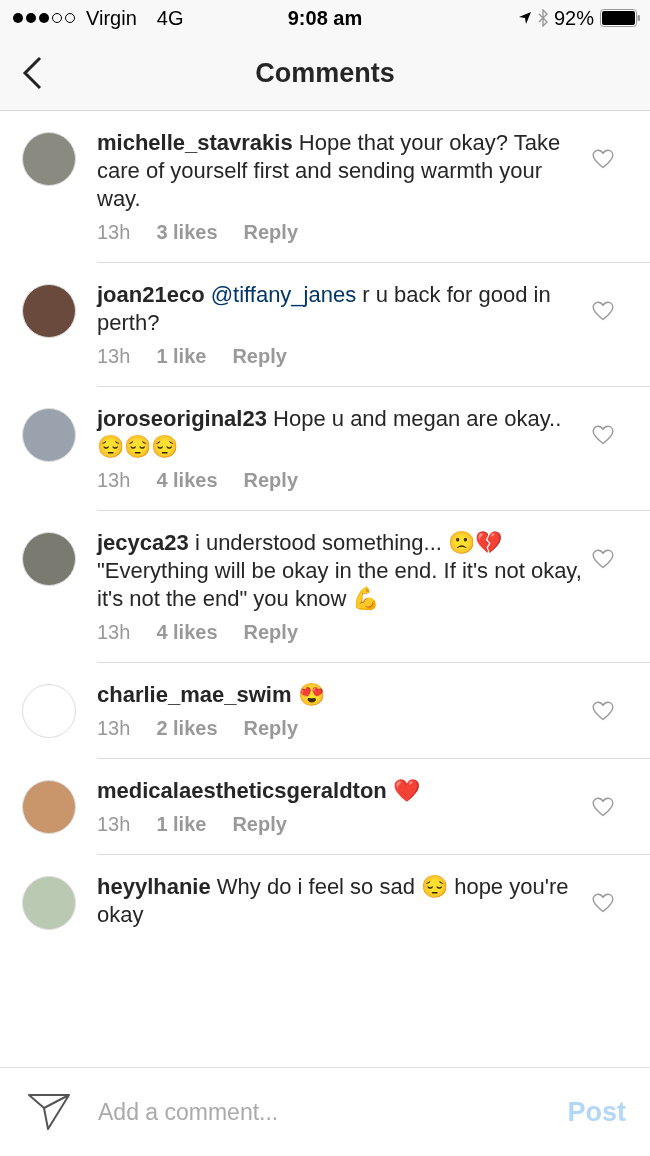 The image size is (650, 1156). Describe the element at coordinates (170, 18) in the screenshot. I see `network-type: 4G` at that location.